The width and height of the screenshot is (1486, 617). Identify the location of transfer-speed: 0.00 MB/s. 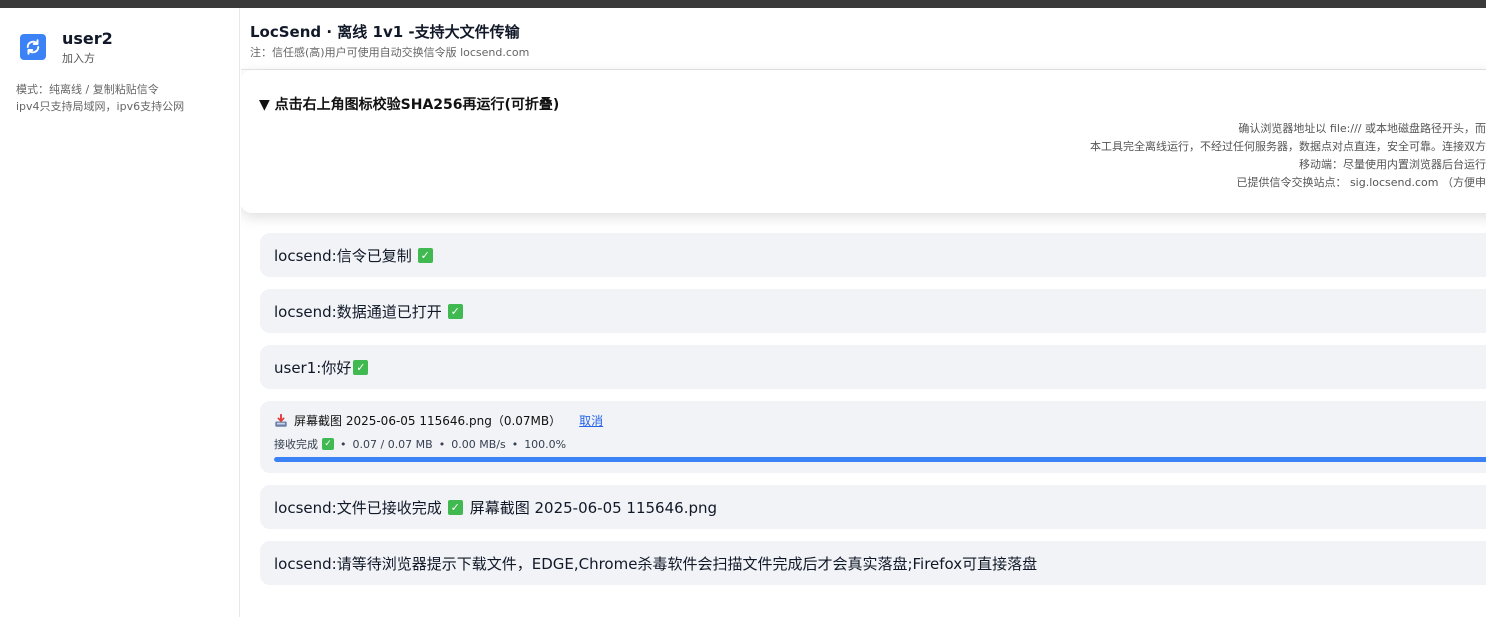
(478, 444).